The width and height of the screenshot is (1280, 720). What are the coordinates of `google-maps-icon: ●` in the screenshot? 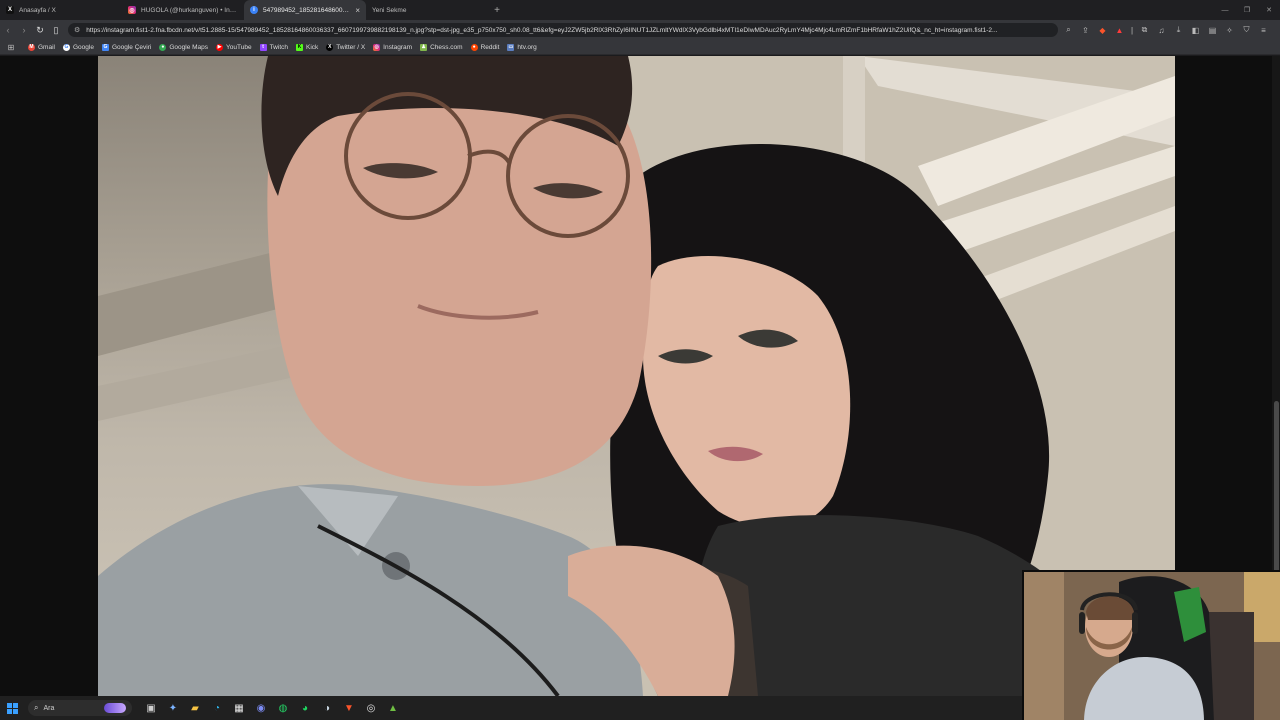 It's located at (163, 47).